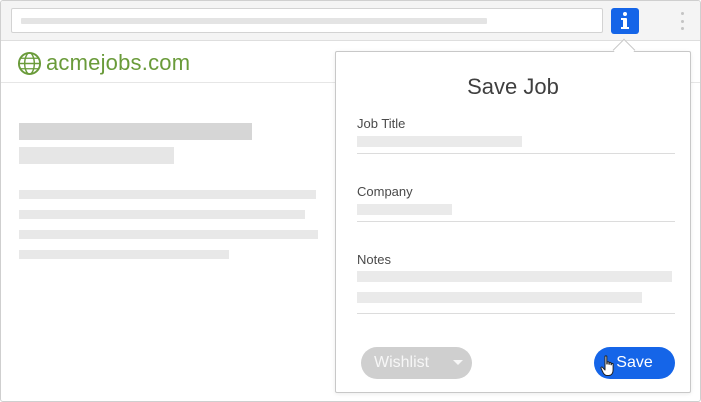  What do you see at coordinates (29, 63) in the screenshot?
I see `globe-icon` at bounding box center [29, 63].